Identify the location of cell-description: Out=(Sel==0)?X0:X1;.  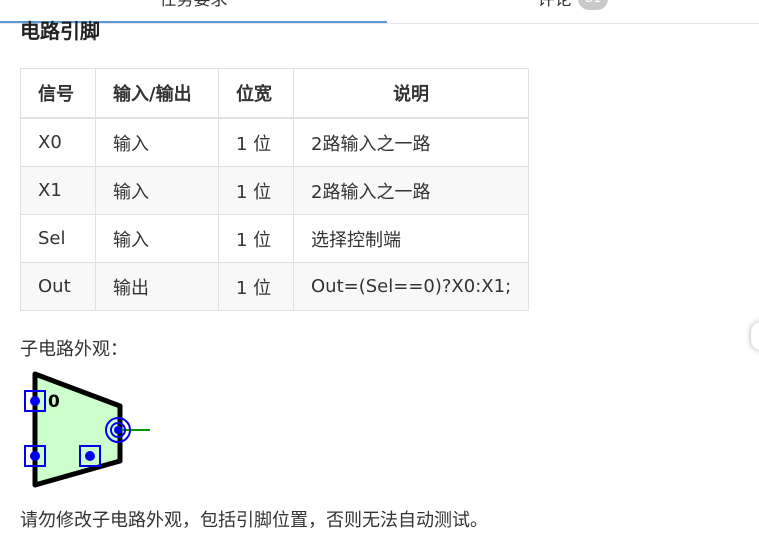
(411, 286).